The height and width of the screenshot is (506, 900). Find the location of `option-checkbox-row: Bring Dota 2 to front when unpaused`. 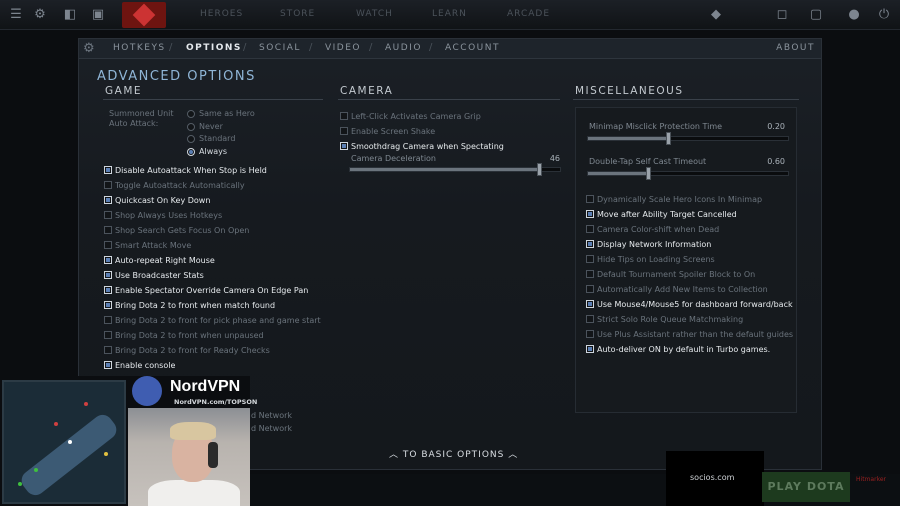

option-checkbox-row: Bring Dota 2 to front when unpaused is located at coordinates (214, 336).